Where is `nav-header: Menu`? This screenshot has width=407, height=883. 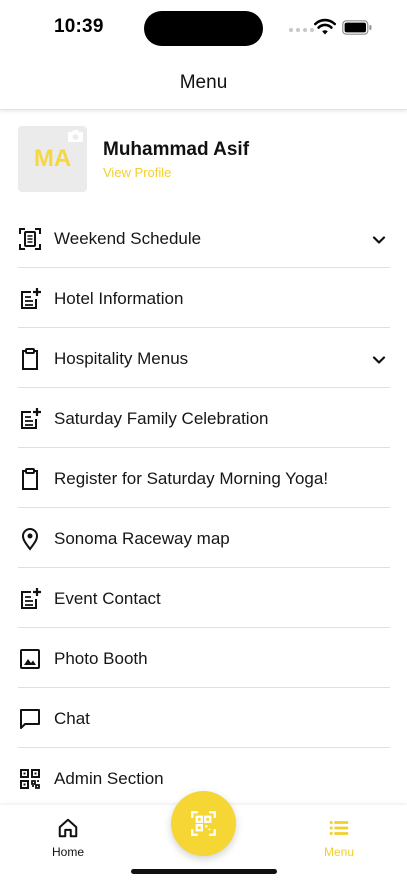
nav-header: Menu is located at coordinates (203, 83).